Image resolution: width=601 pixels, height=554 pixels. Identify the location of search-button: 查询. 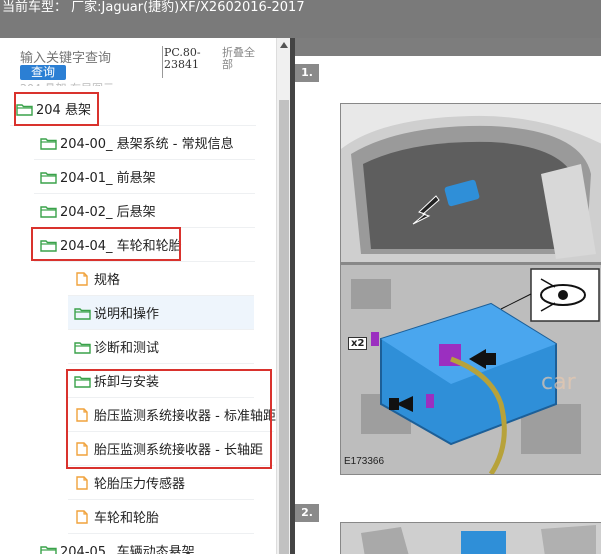
(43, 72).